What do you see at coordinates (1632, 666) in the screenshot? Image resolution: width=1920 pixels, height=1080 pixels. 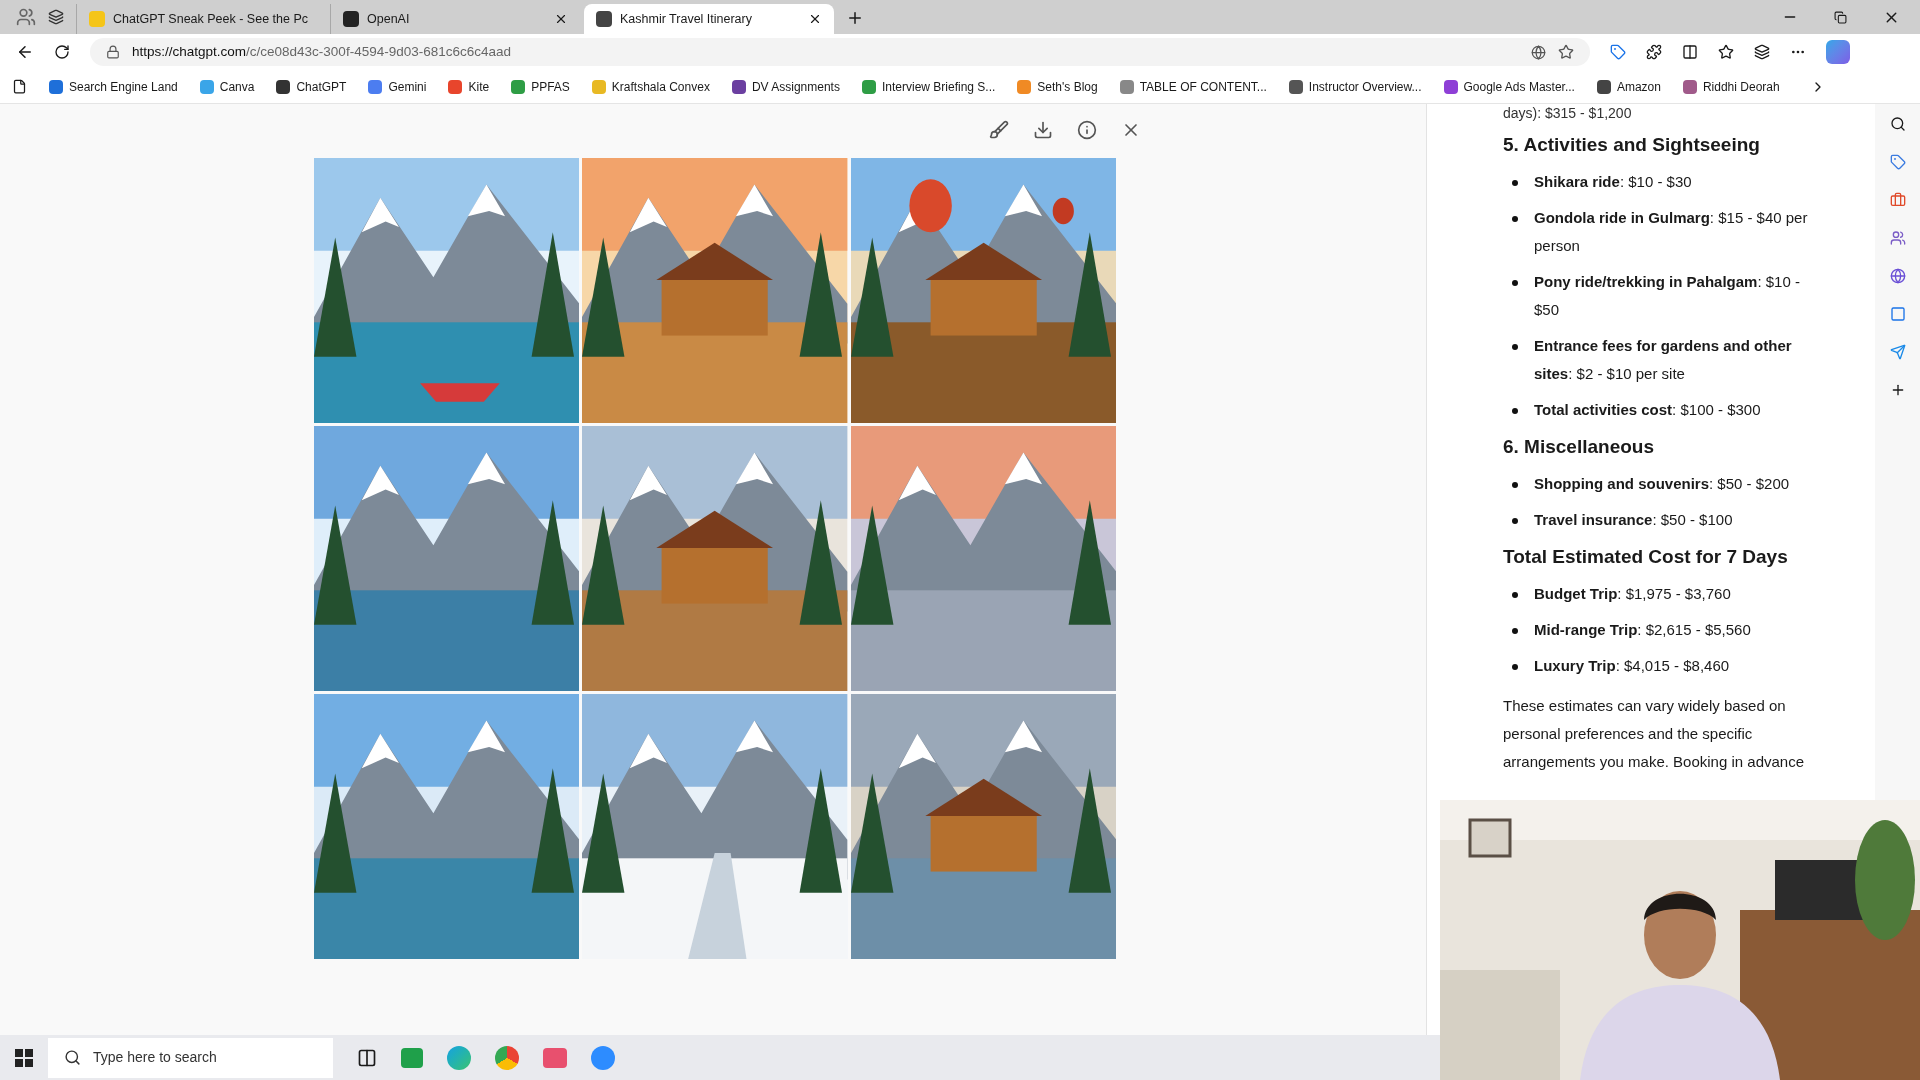 I see `list-item-text: Luxury Trip: $4,015 - $8,460` at bounding box center [1632, 666].